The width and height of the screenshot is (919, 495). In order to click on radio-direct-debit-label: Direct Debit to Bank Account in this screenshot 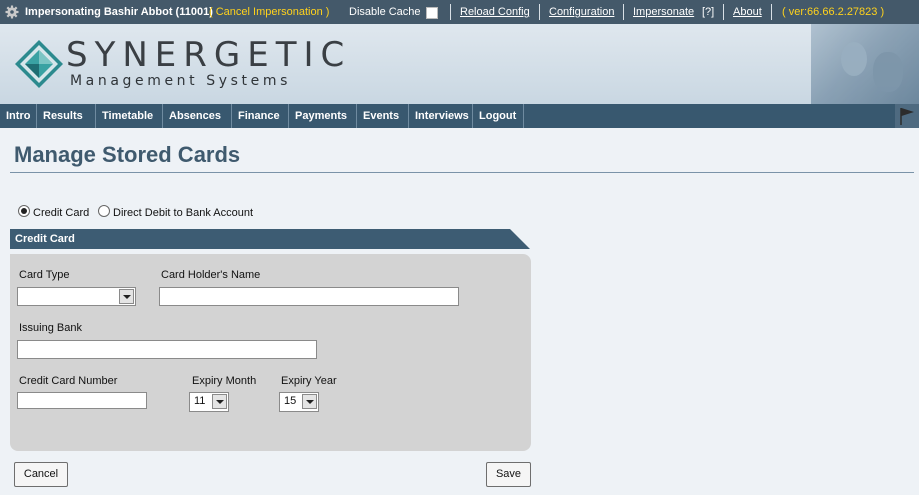, I will do `click(183, 213)`.